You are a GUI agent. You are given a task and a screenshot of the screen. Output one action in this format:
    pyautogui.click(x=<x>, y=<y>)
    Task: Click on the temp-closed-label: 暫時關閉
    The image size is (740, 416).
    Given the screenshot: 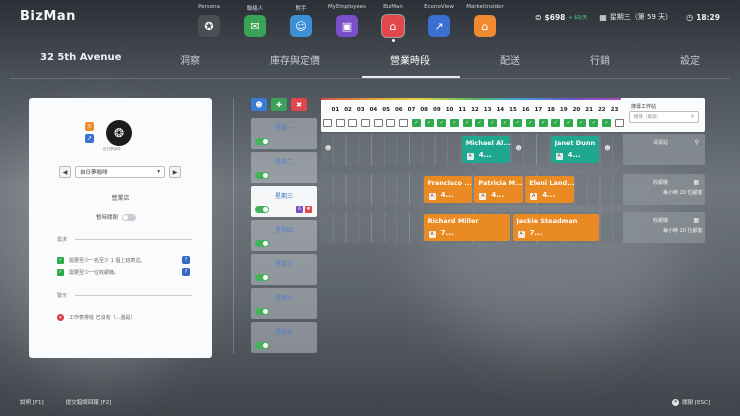 What is the action you would take?
    pyautogui.click(x=107, y=218)
    